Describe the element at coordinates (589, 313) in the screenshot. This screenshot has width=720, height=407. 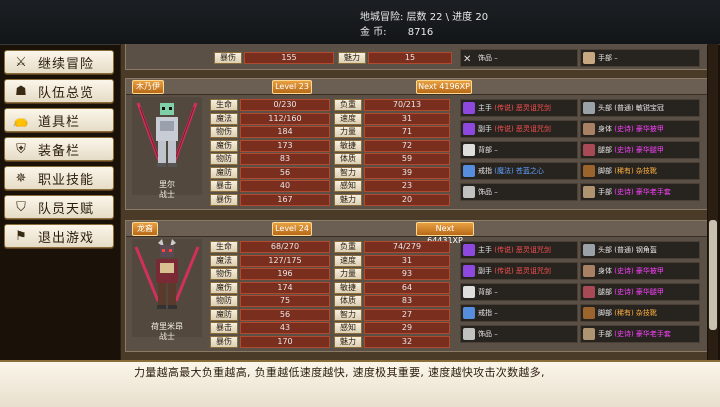
I see `boots-icon` at that location.